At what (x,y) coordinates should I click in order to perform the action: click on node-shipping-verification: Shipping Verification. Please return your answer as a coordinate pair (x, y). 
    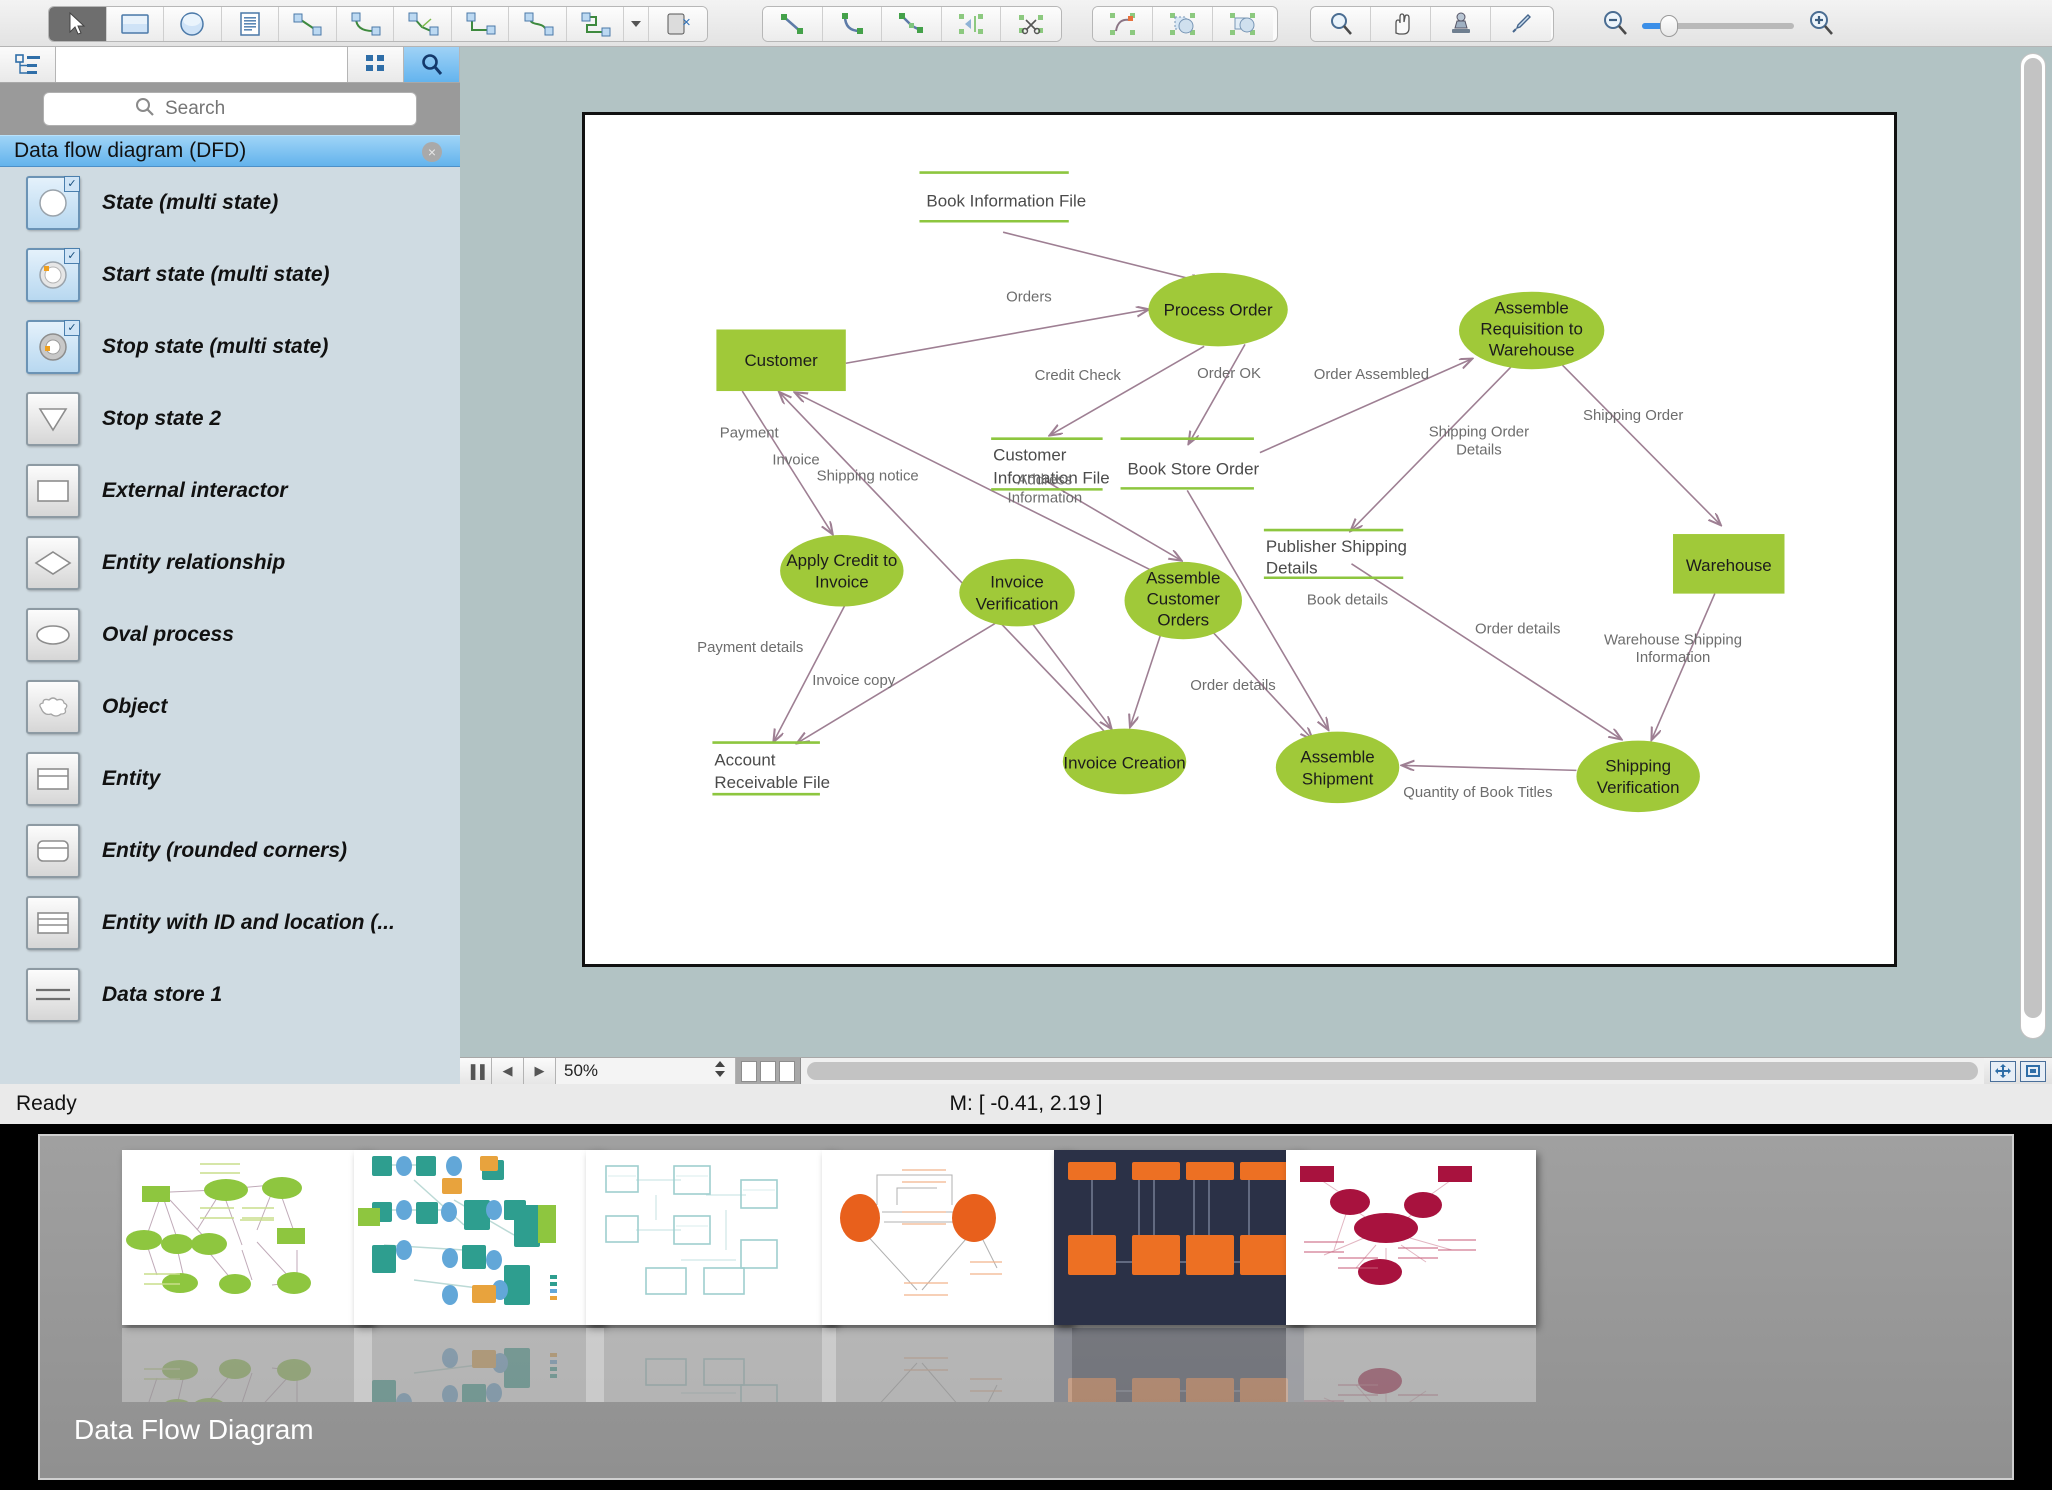
    Looking at the image, I should click on (1638, 776).